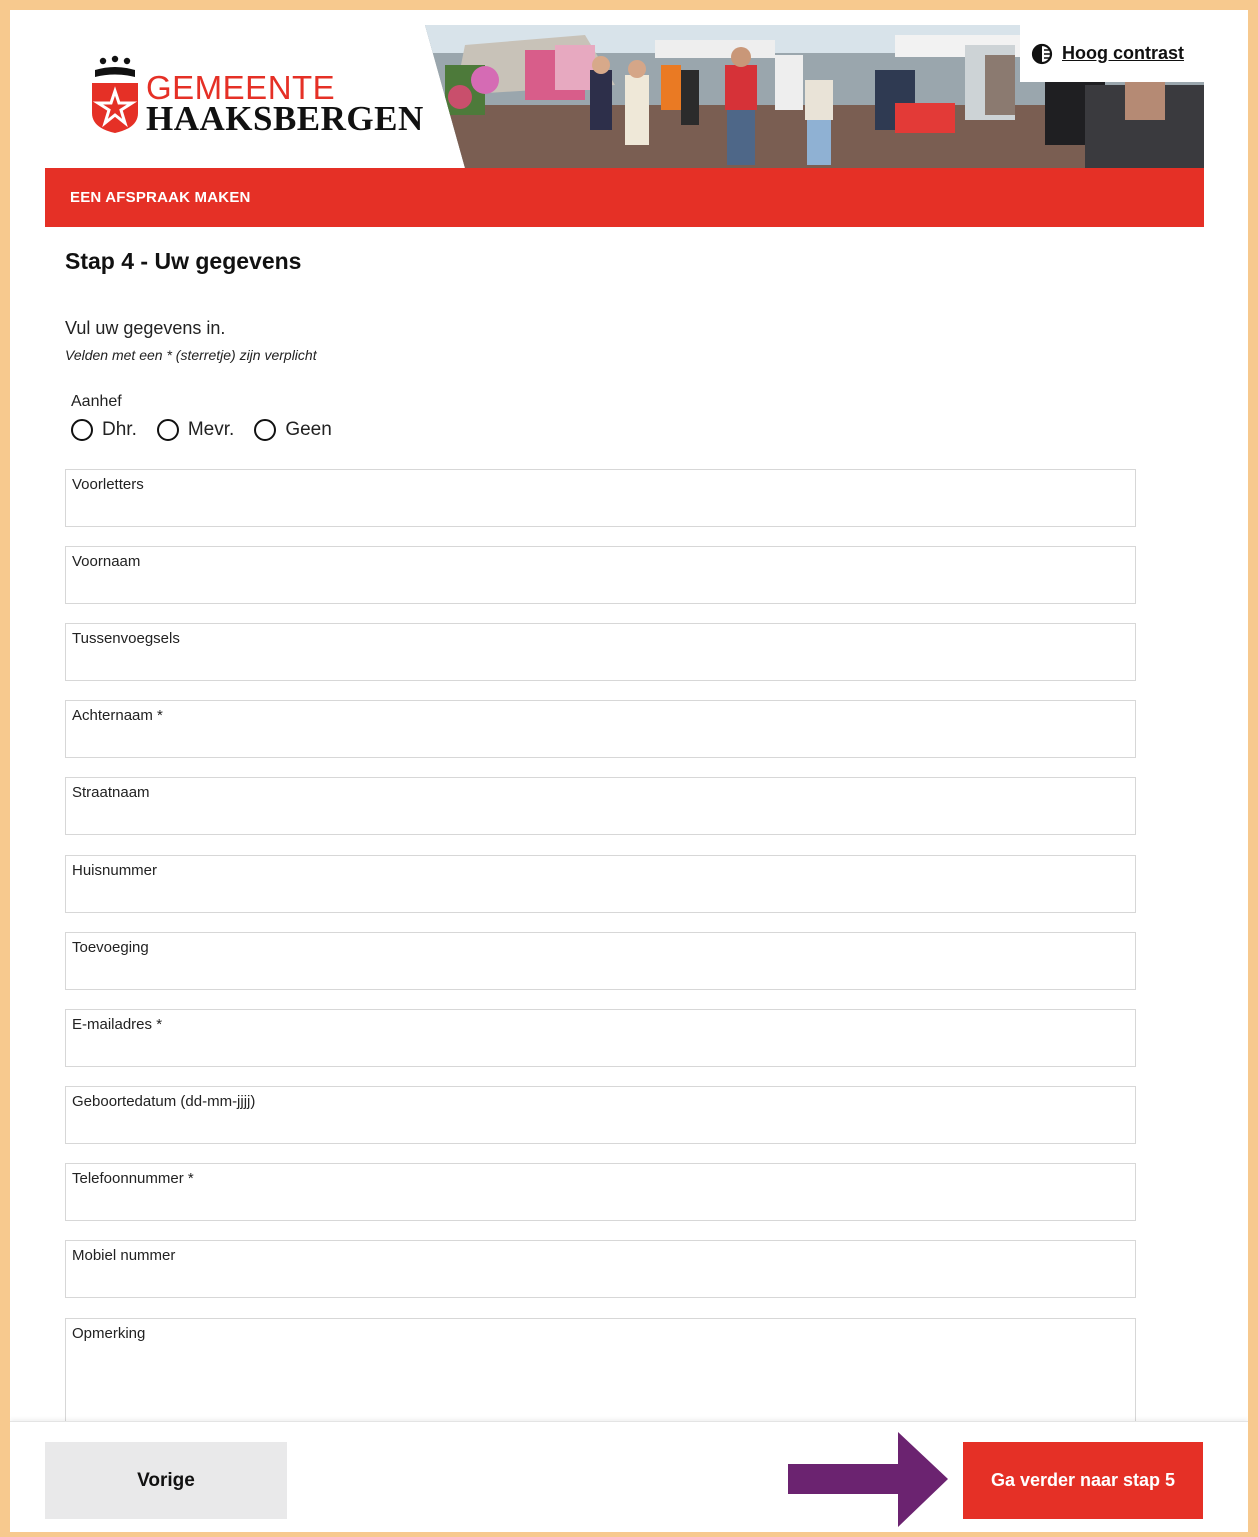  Describe the element at coordinates (117, 715) in the screenshot. I see `field-label-achternaam: Achternaam *` at that location.